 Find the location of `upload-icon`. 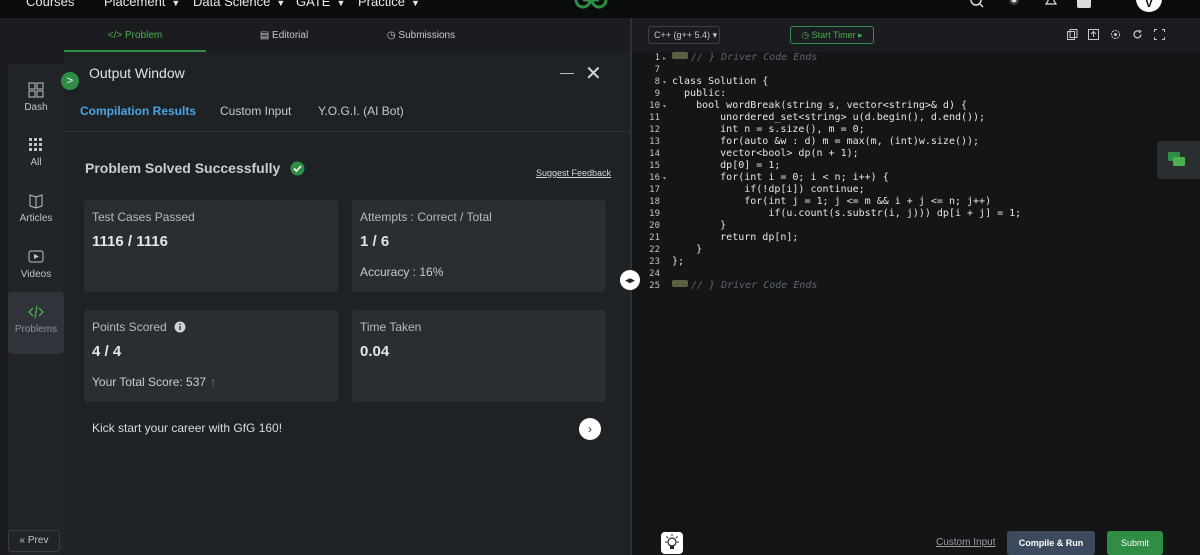

upload-icon is located at coordinates (1093, 34).